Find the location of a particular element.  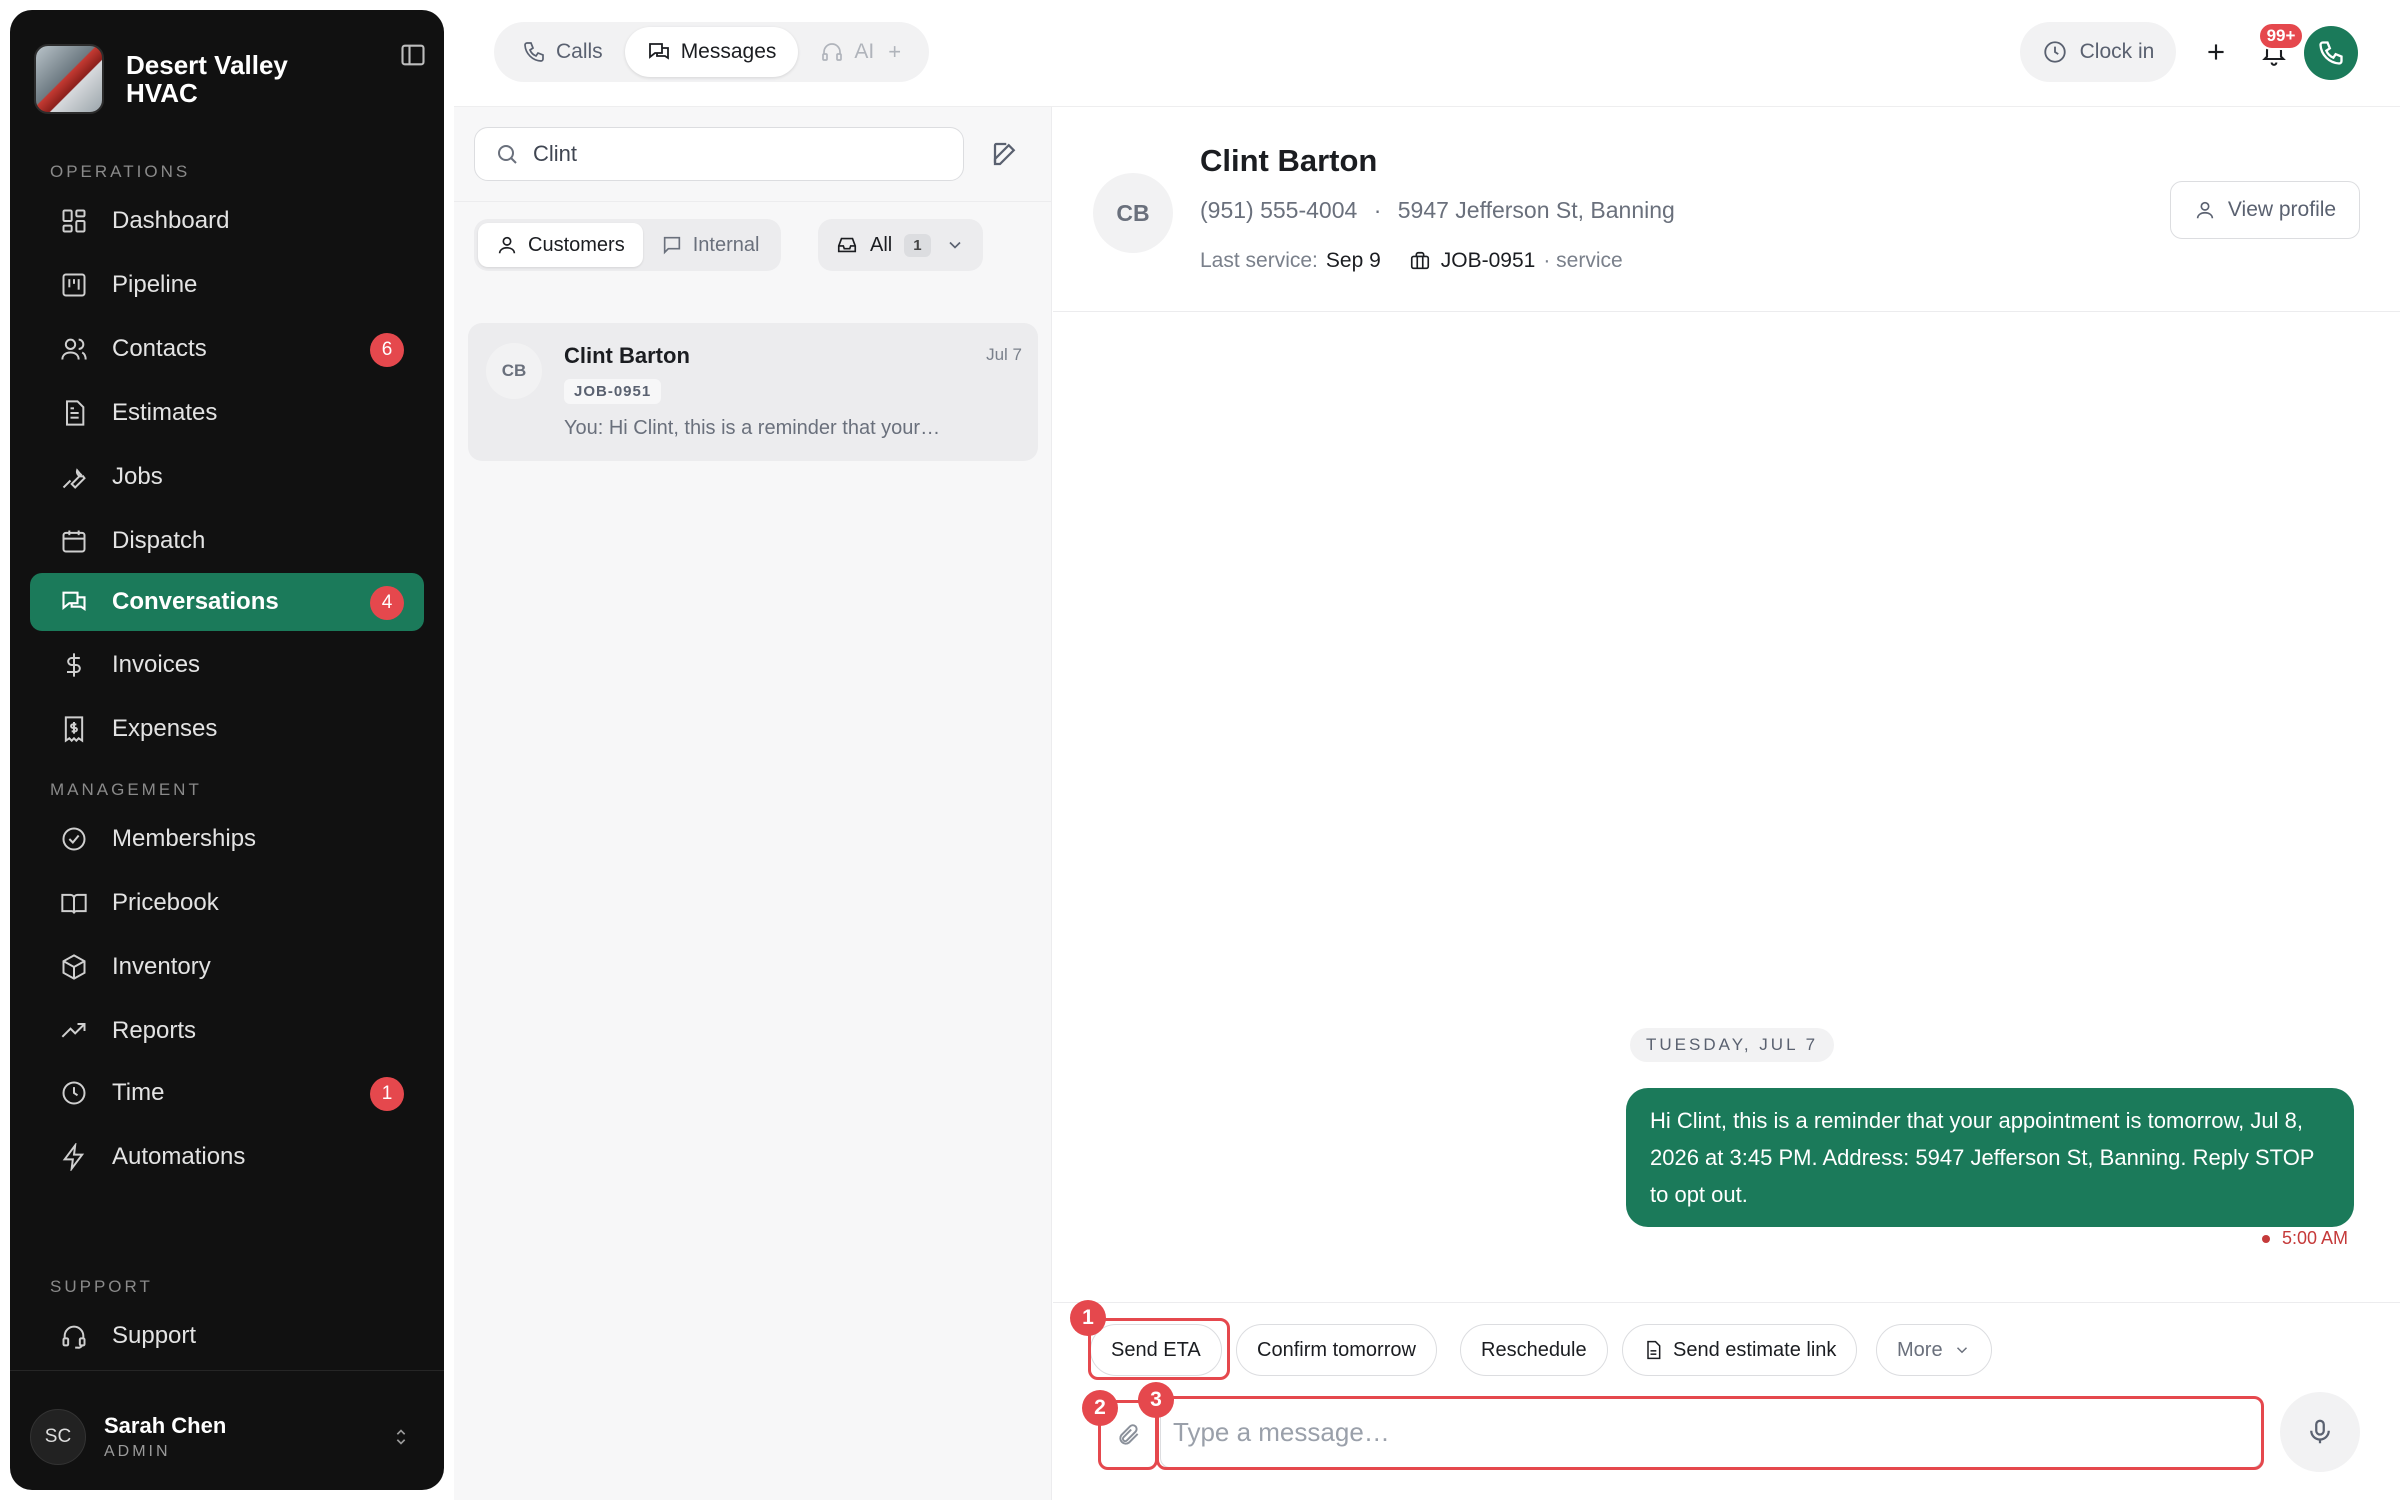

view-profile-label: View profile is located at coordinates (2282, 209).